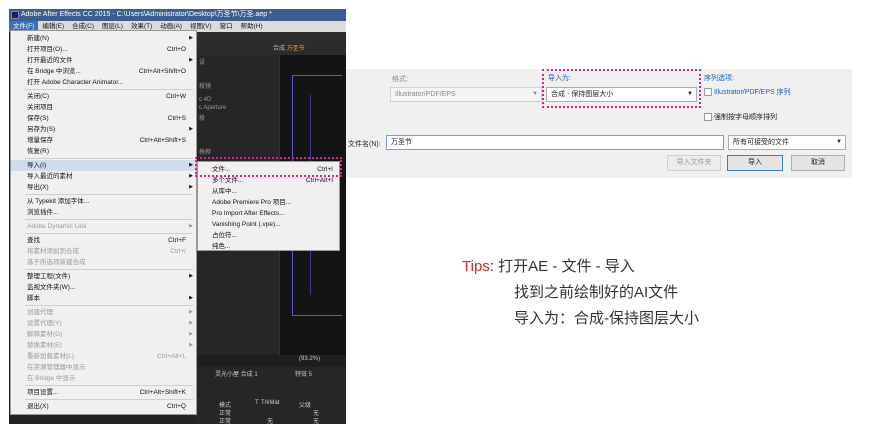  I want to click on file-menu-item-label: 保存(S), so click(38, 118).